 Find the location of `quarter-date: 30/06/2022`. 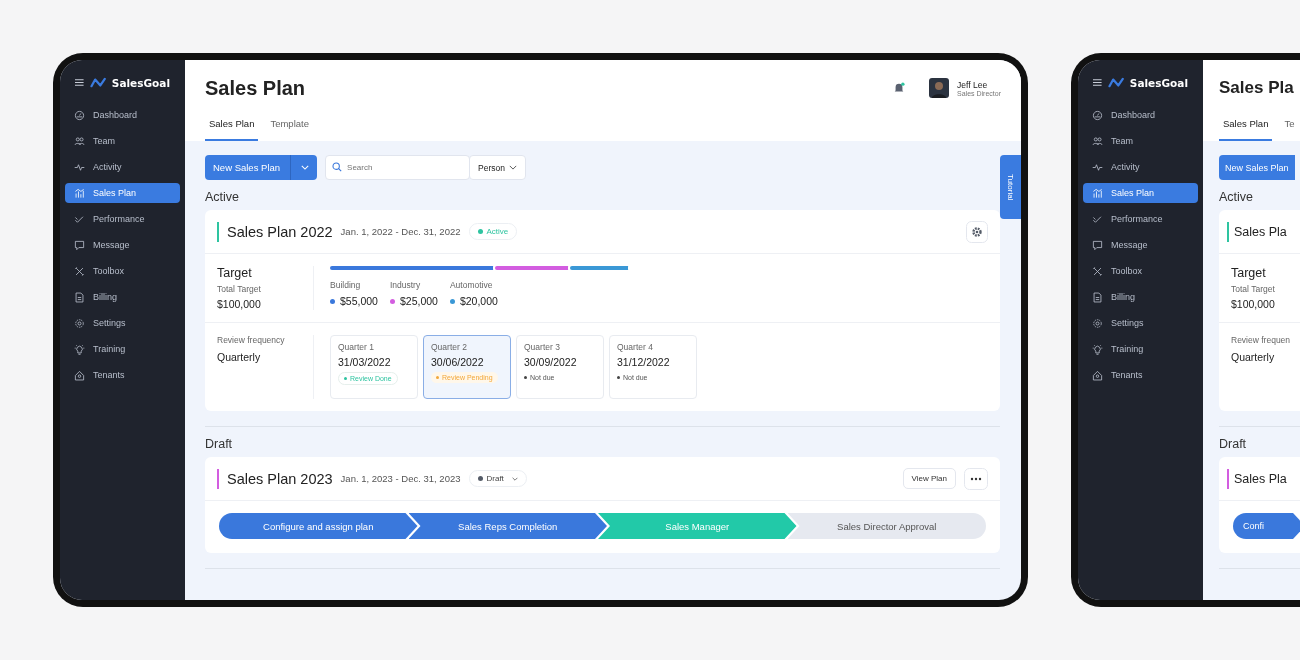

quarter-date: 30/06/2022 is located at coordinates (458, 362).